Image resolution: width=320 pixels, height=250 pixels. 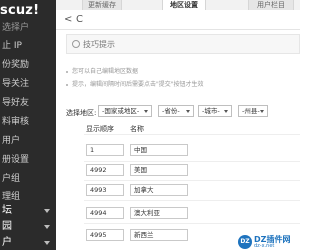 I want to click on order-input: 4992, so click(x=105, y=170).